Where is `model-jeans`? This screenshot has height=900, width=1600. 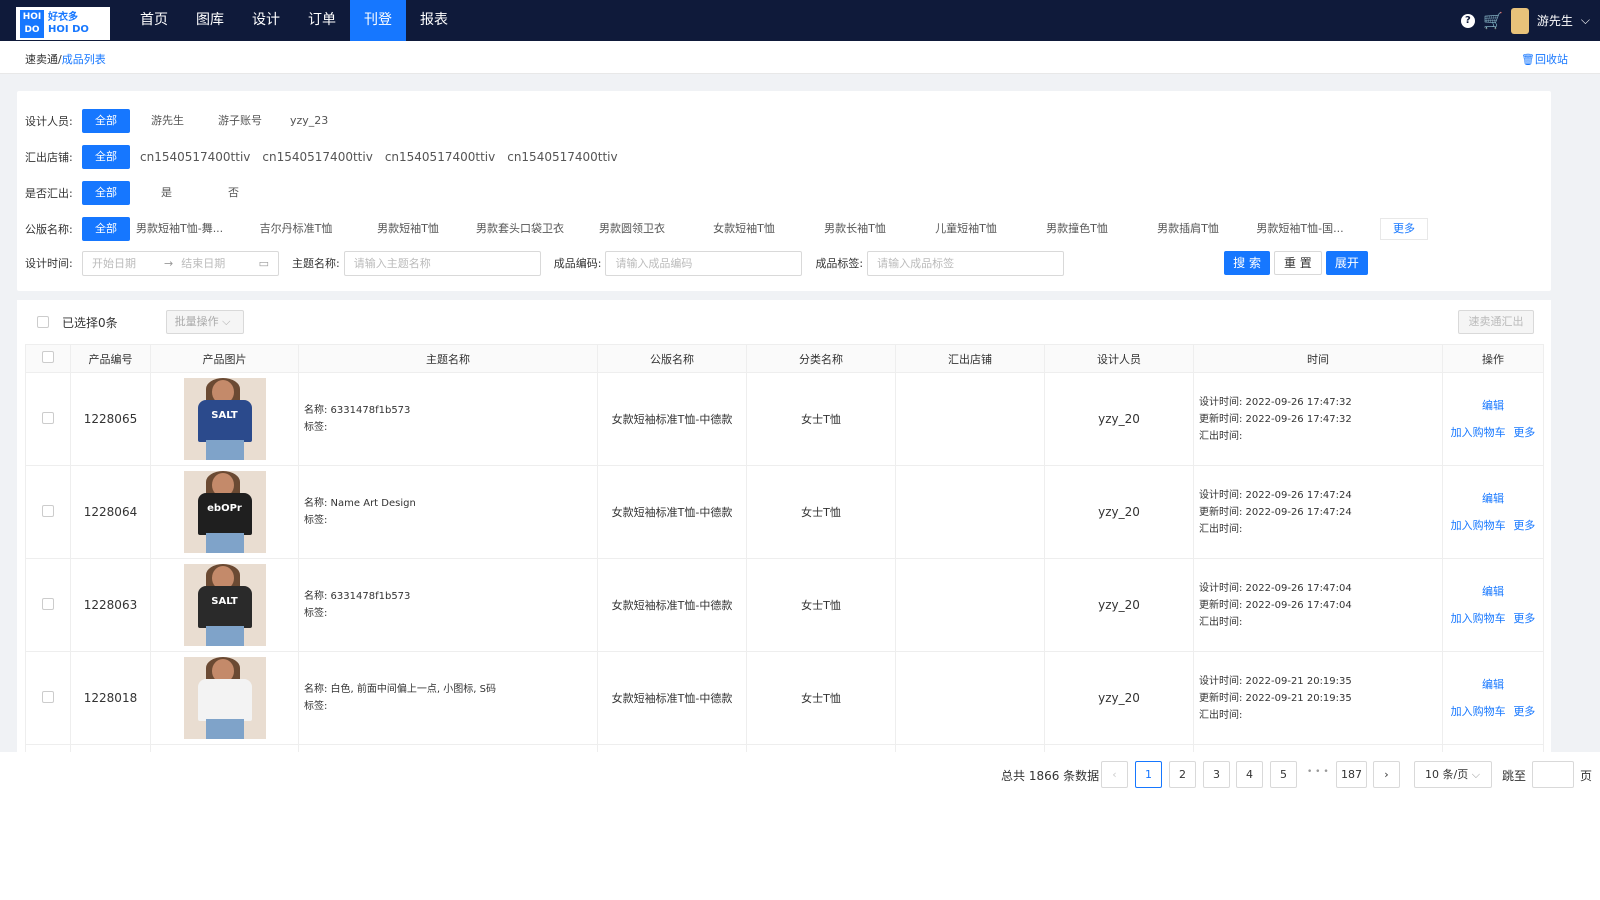 model-jeans is located at coordinates (224, 636).